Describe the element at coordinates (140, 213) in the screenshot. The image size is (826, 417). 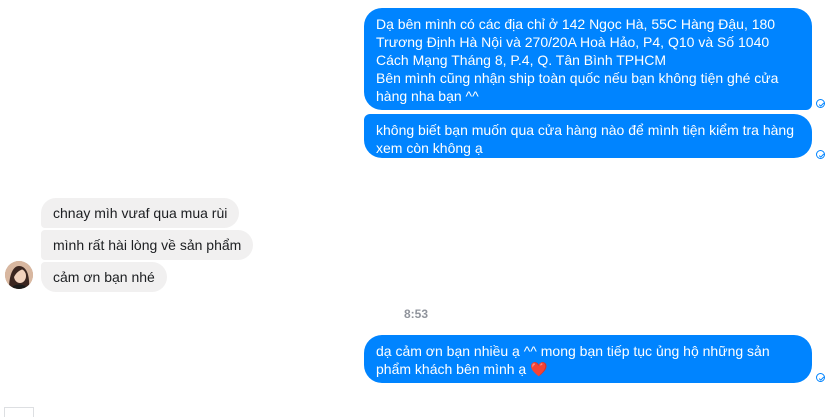
I see `incoming-message-1: chnay mìh vưaf qua mua rùi` at that location.